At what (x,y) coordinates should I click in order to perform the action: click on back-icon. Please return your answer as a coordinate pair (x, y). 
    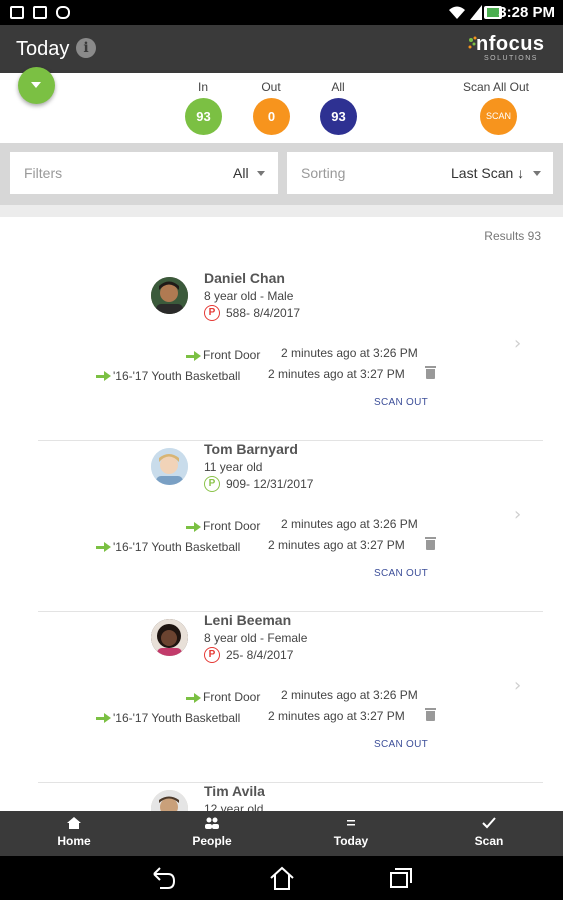
    Looking at the image, I should click on (163, 878).